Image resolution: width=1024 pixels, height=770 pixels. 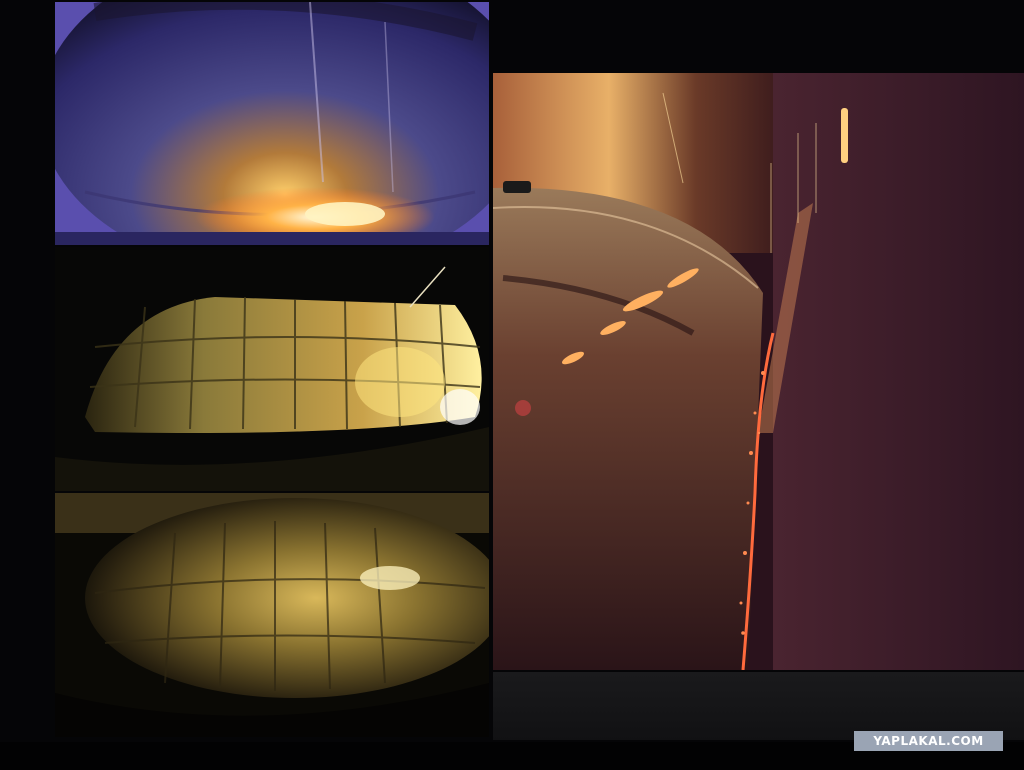 I want to click on camera-feed-reflection, so click(x=272, y=615).